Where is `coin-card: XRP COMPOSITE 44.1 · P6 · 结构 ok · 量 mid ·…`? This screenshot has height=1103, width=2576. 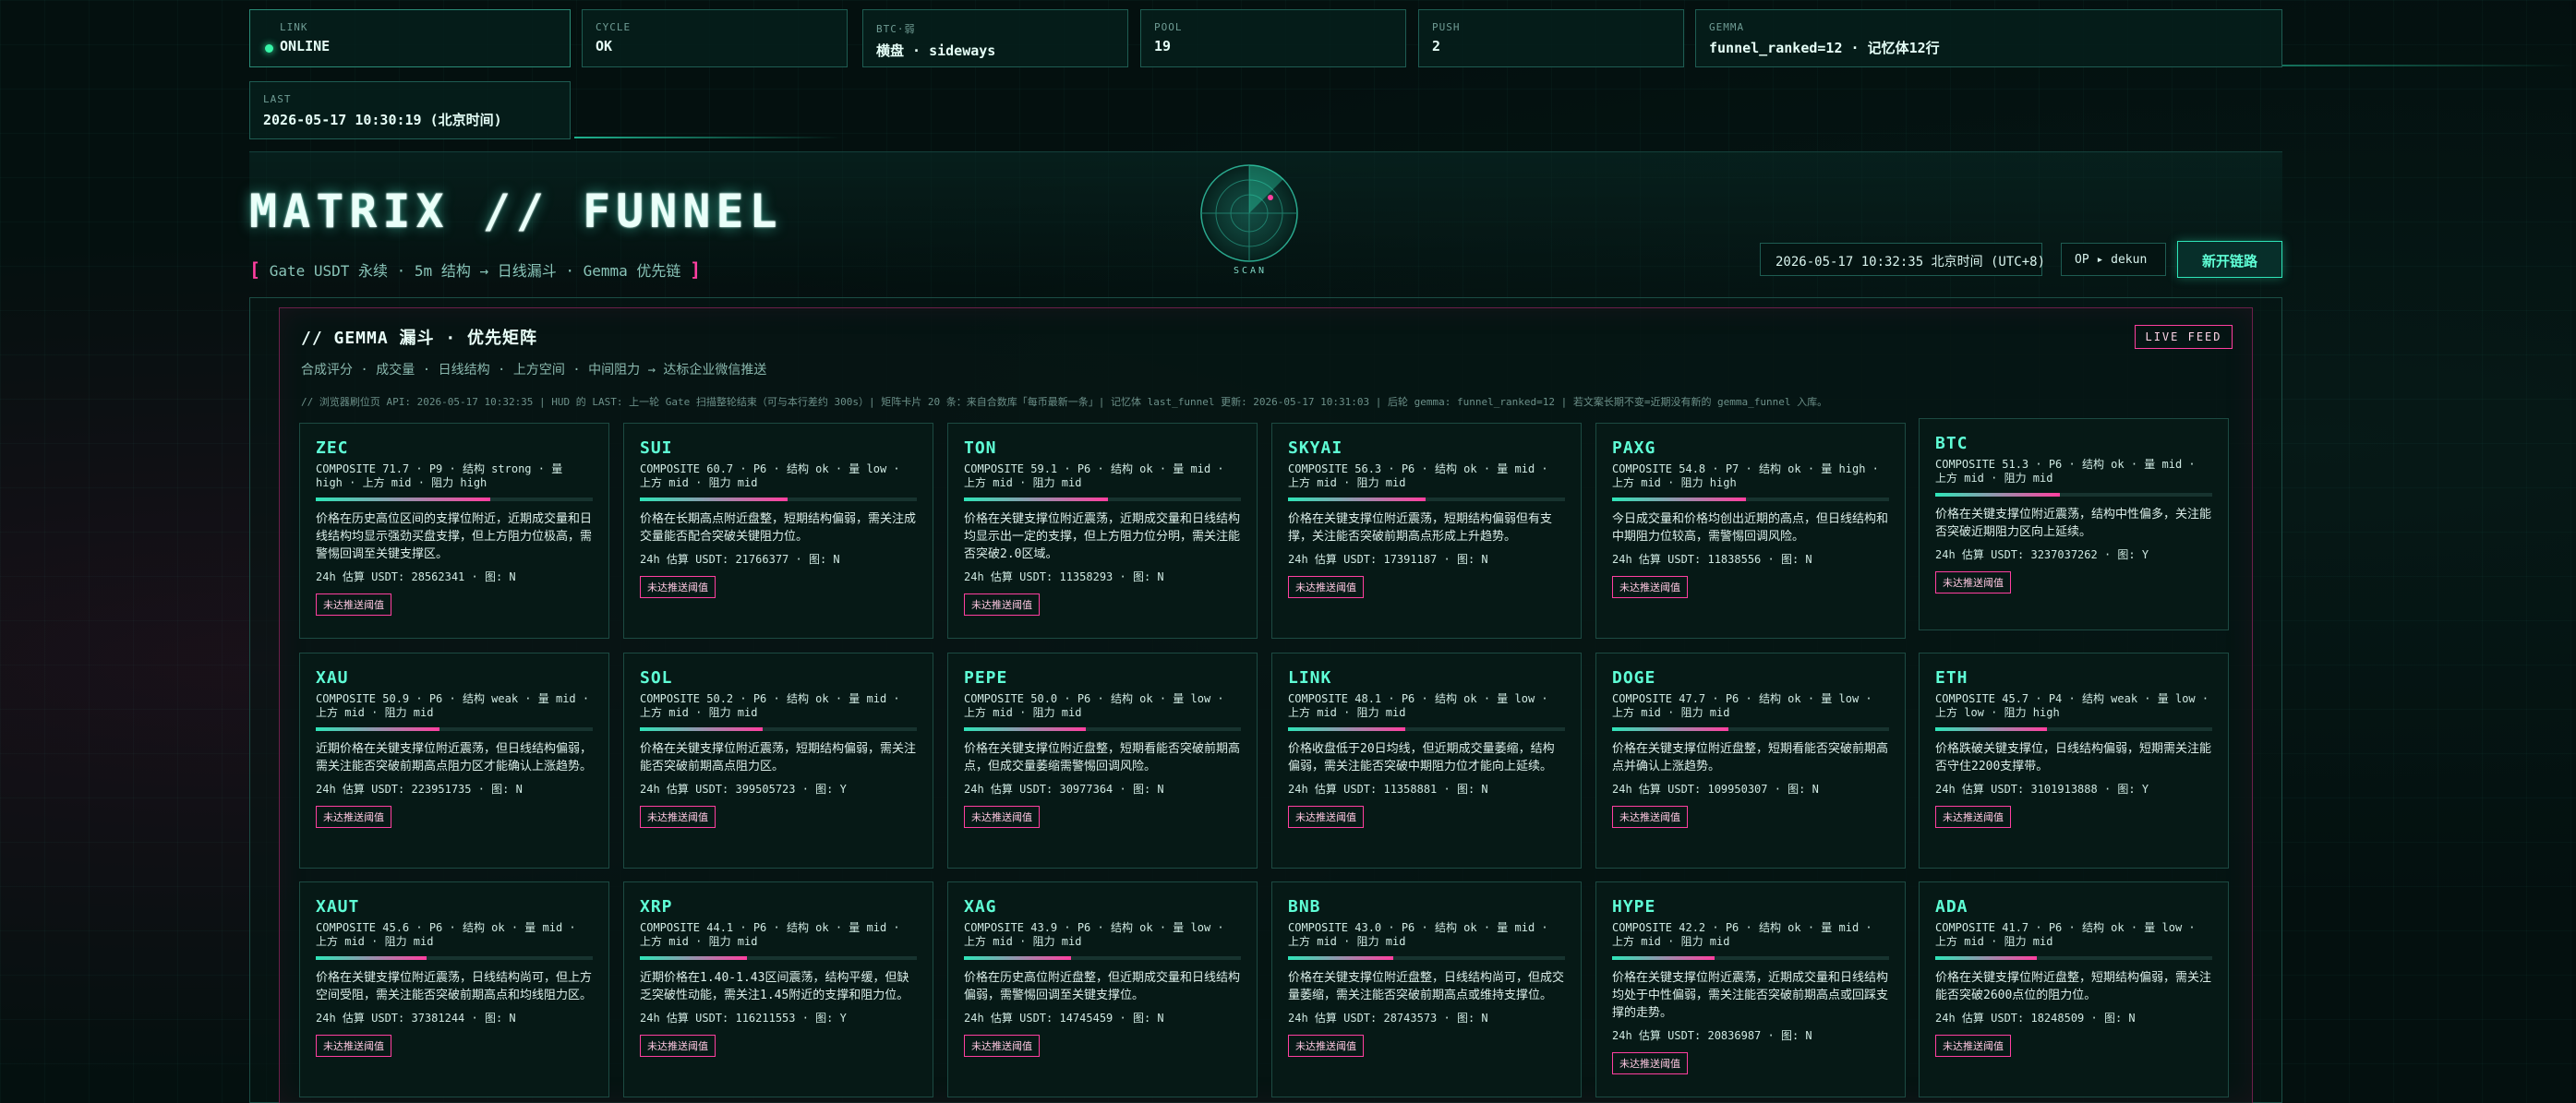
coin-card: XRP COMPOSITE 44.1 · P6 · 结构 ok · 量 mid ·… is located at coordinates (778, 989).